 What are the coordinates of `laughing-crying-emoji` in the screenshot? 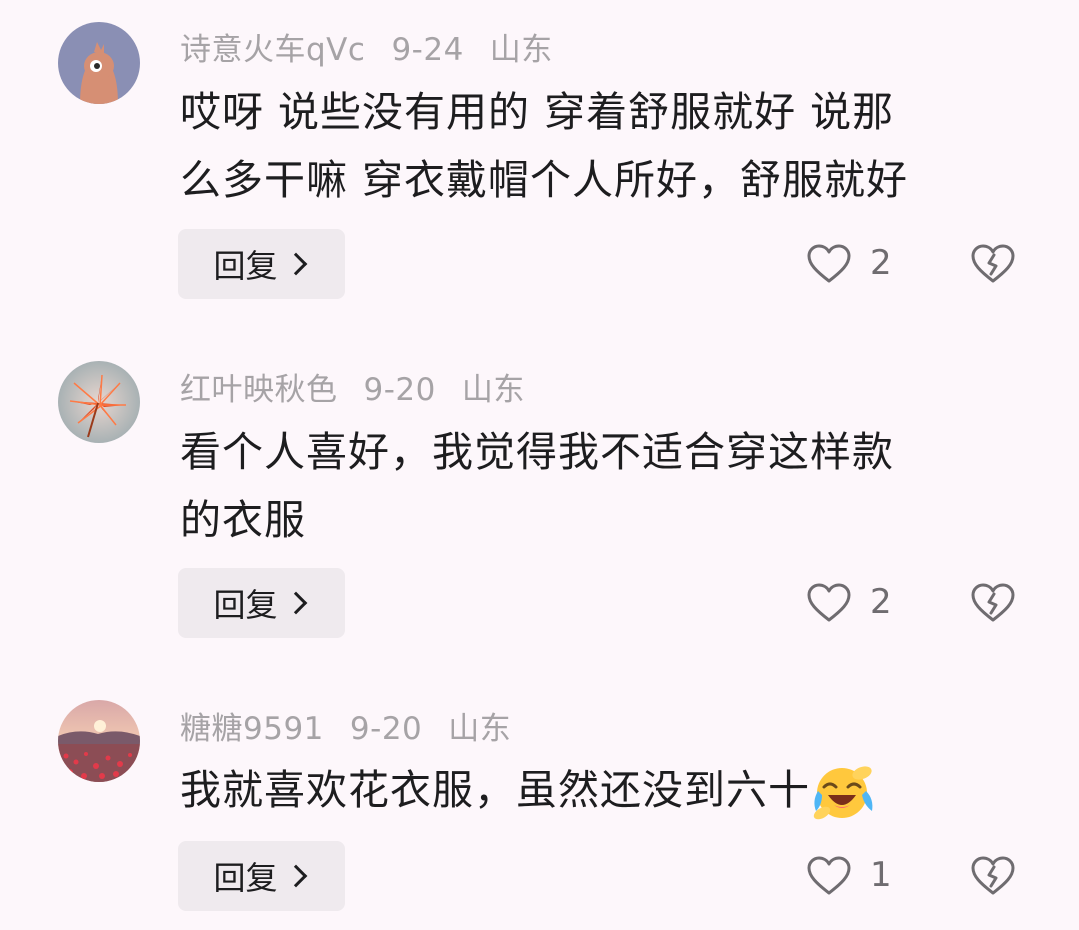 It's located at (843, 793).